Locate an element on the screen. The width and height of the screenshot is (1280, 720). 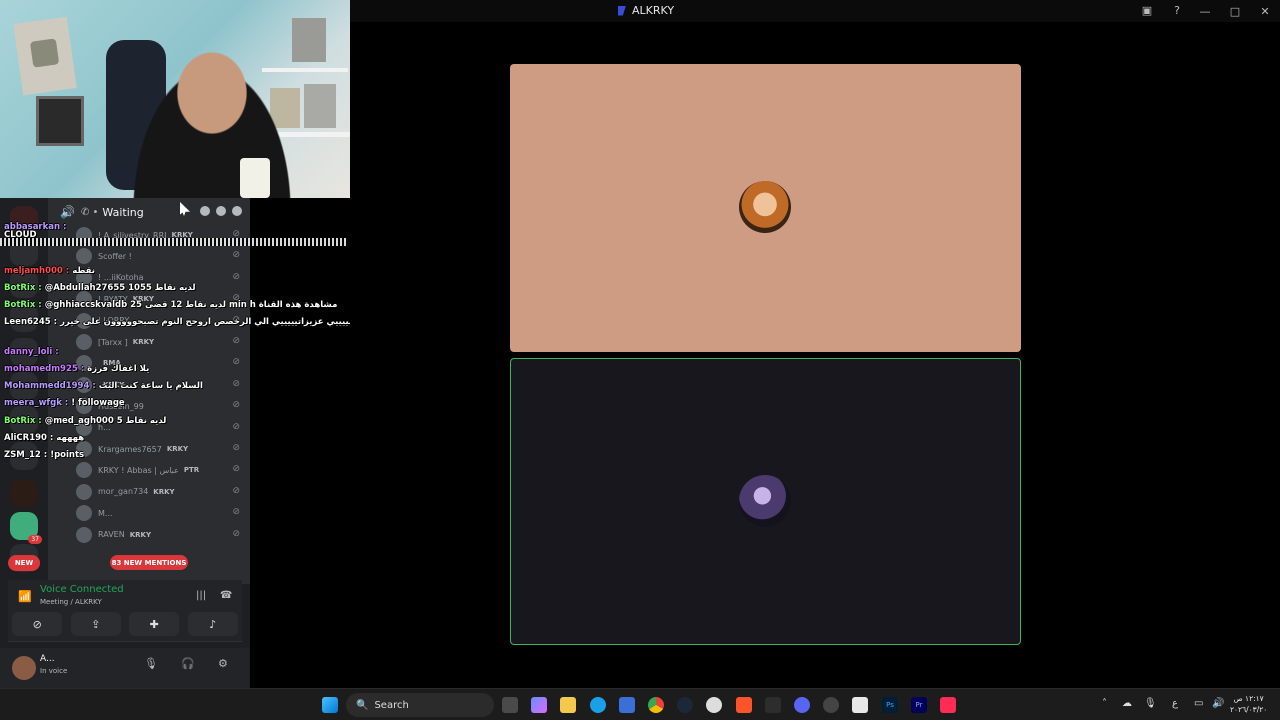
camera-off-button: ⊘ is located at coordinates (37, 624).